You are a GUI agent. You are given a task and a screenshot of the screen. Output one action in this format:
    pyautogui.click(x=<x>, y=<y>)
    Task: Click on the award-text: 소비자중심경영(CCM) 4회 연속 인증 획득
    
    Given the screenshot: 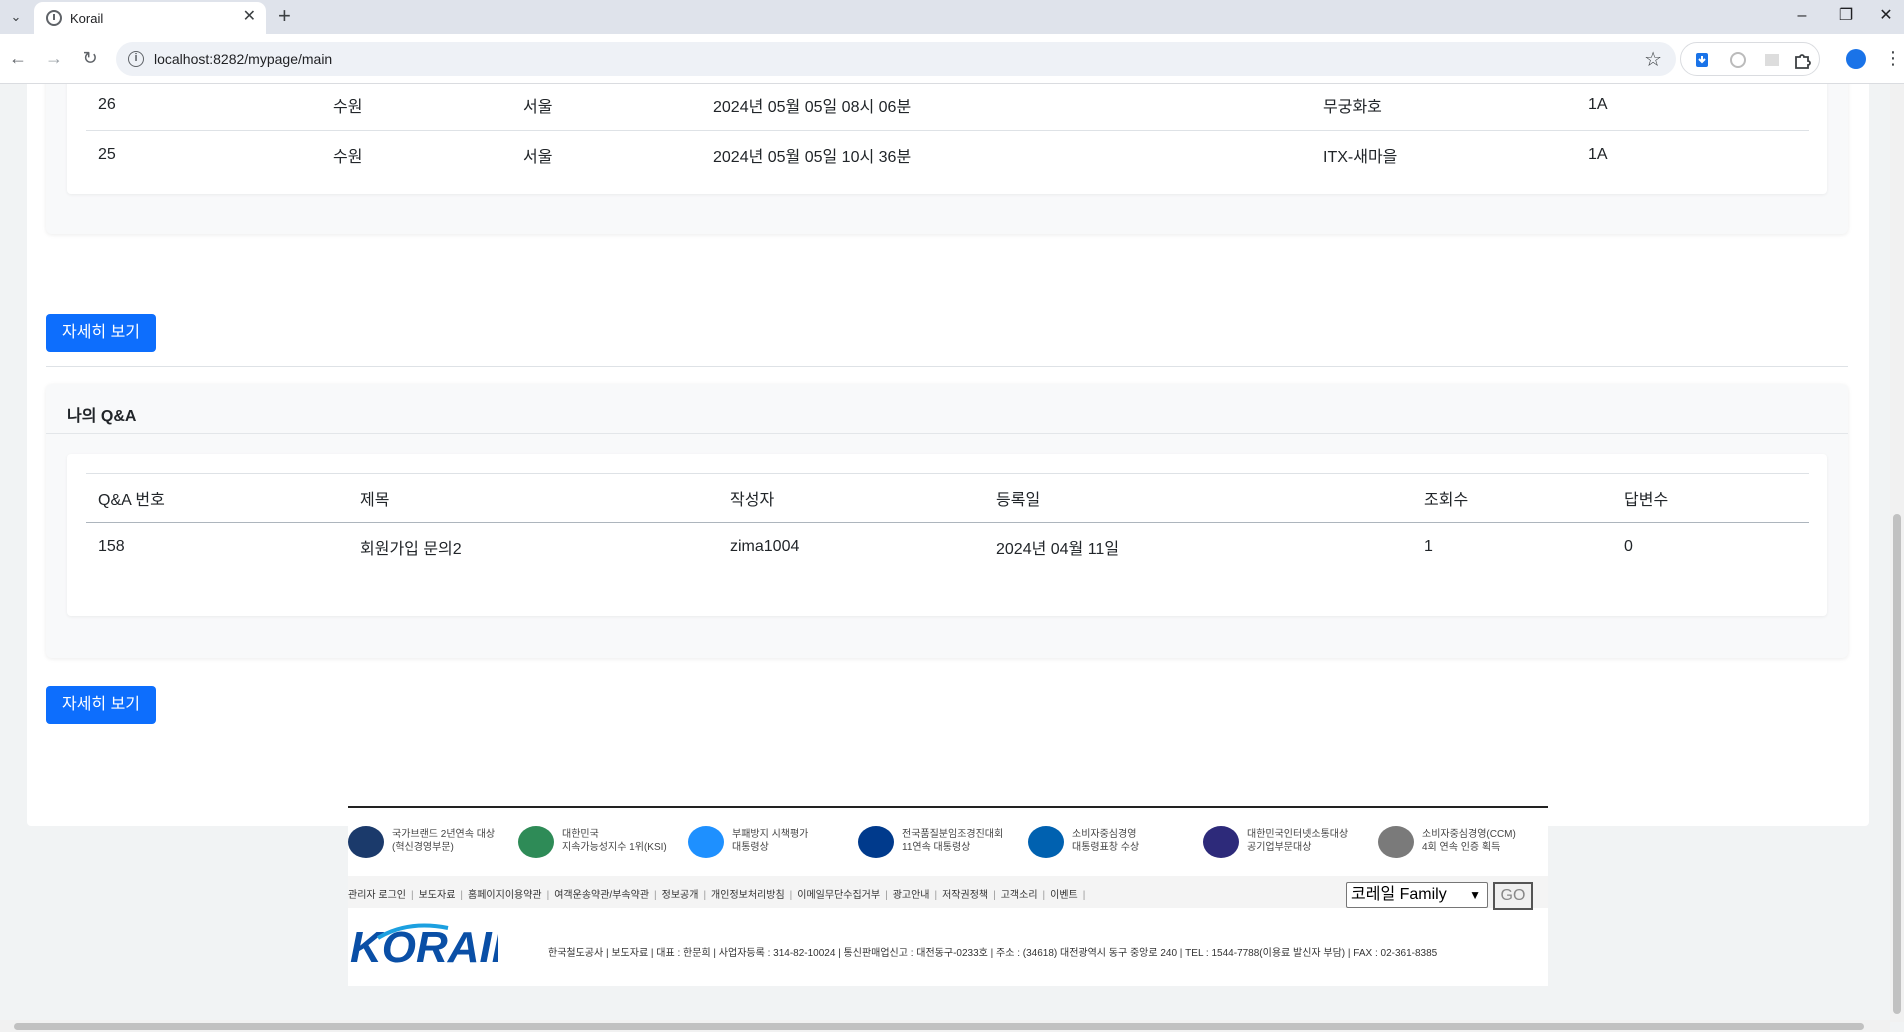 What is the action you would take?
    pyautogui.click(x=1469, y=841)
    